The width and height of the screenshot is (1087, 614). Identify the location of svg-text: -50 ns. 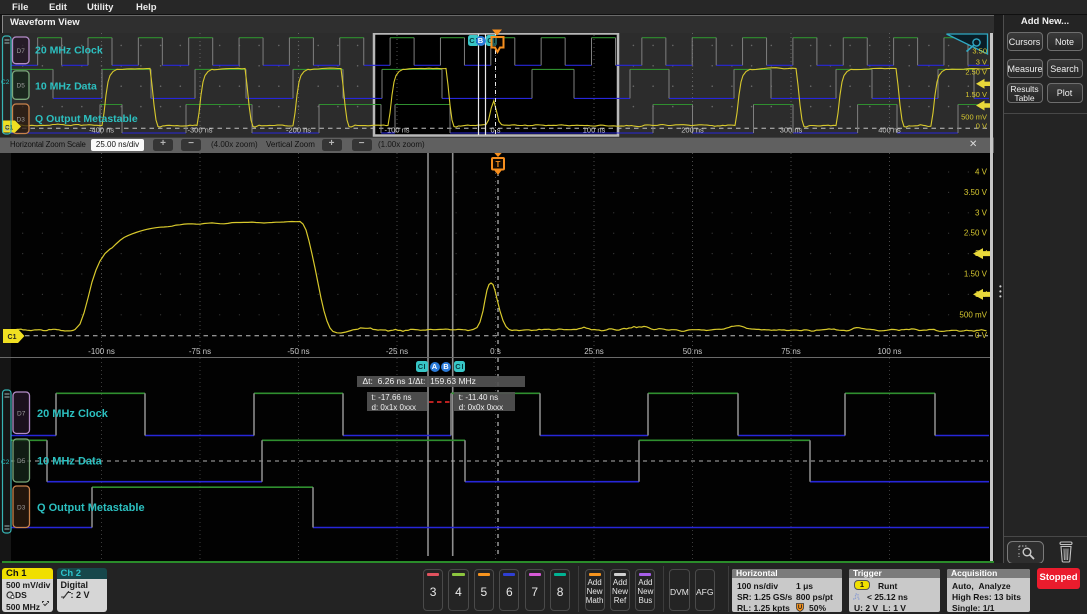
(298, 351).